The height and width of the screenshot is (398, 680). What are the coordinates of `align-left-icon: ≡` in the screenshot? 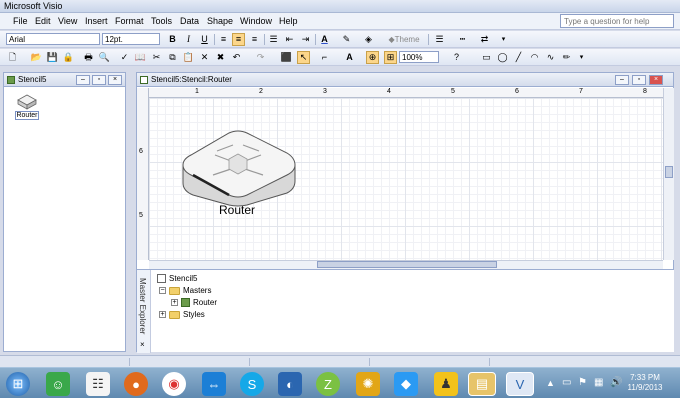 It's located at (223, 39).